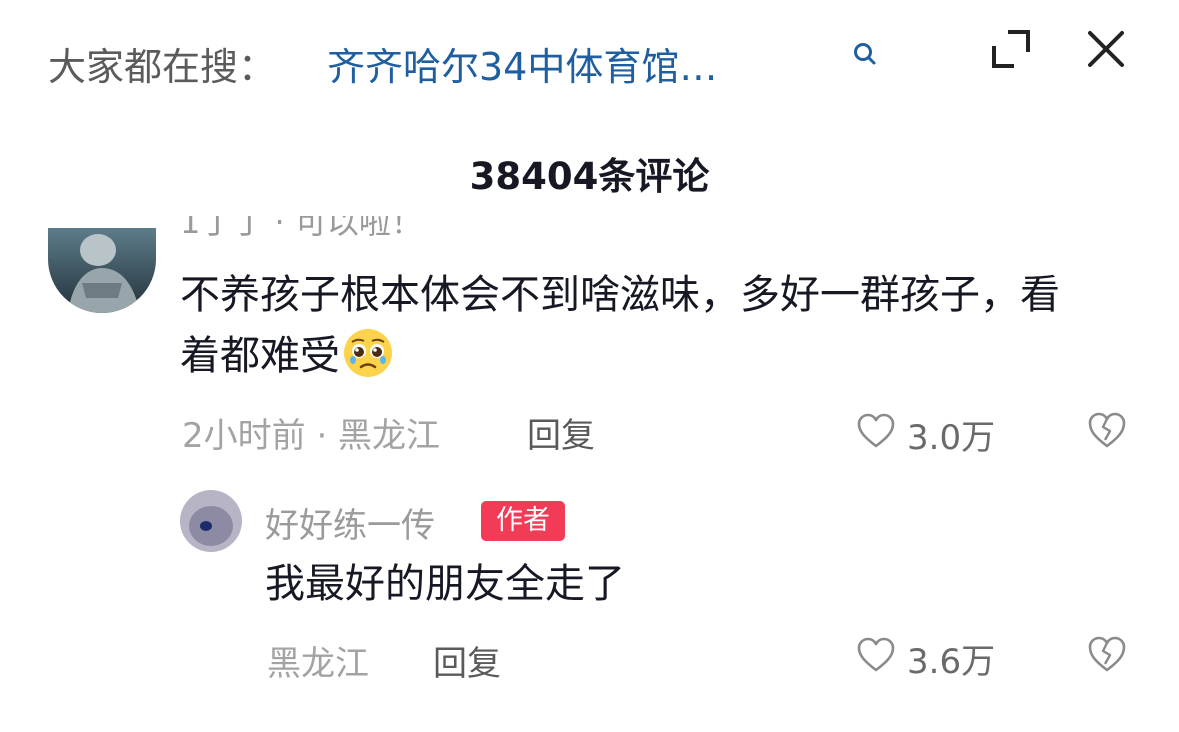 Image resolution: width=1179 pixels, height=732 pixels. Describe the element at coordinates (620, 325) in the screenshot. I see `comment-text: 不养孩子根本体会不到啥滋味，多好一群孩子，看着都难受` at that location.